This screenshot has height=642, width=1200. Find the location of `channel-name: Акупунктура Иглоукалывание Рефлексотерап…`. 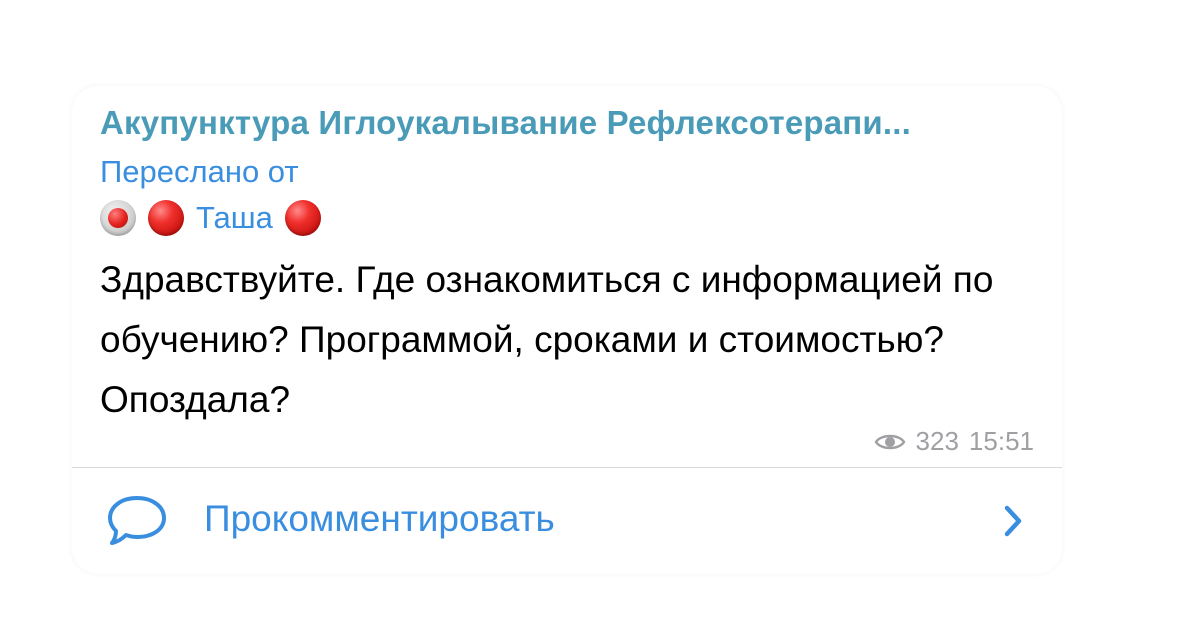

channel-name: Акупунктура Иглоукалывание Рефлексотерап… is located at coordinates (505, 123).